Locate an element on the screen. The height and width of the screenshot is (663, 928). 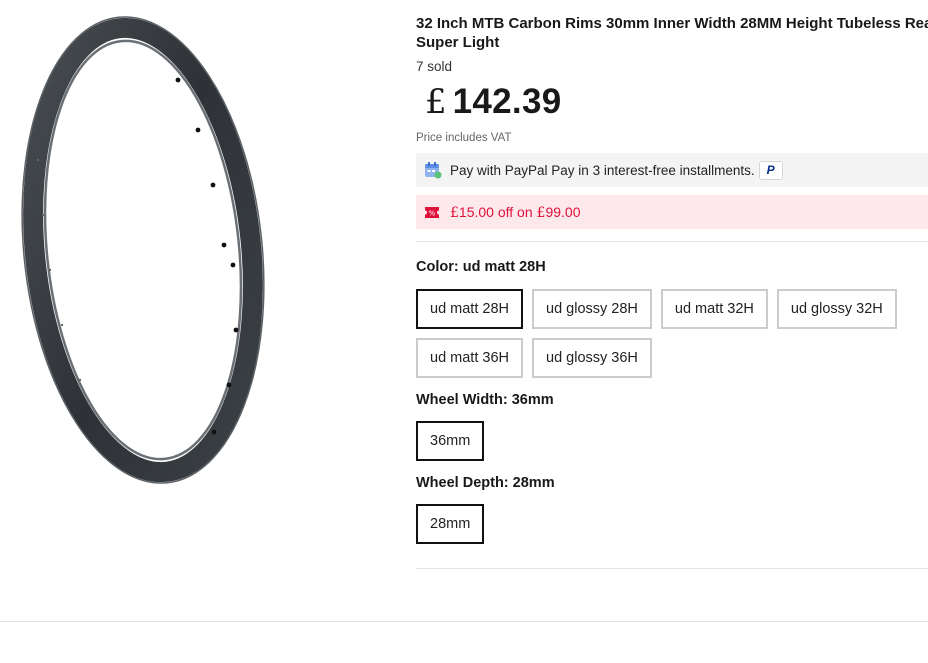
section-divider is located at coordinates (464, 621).